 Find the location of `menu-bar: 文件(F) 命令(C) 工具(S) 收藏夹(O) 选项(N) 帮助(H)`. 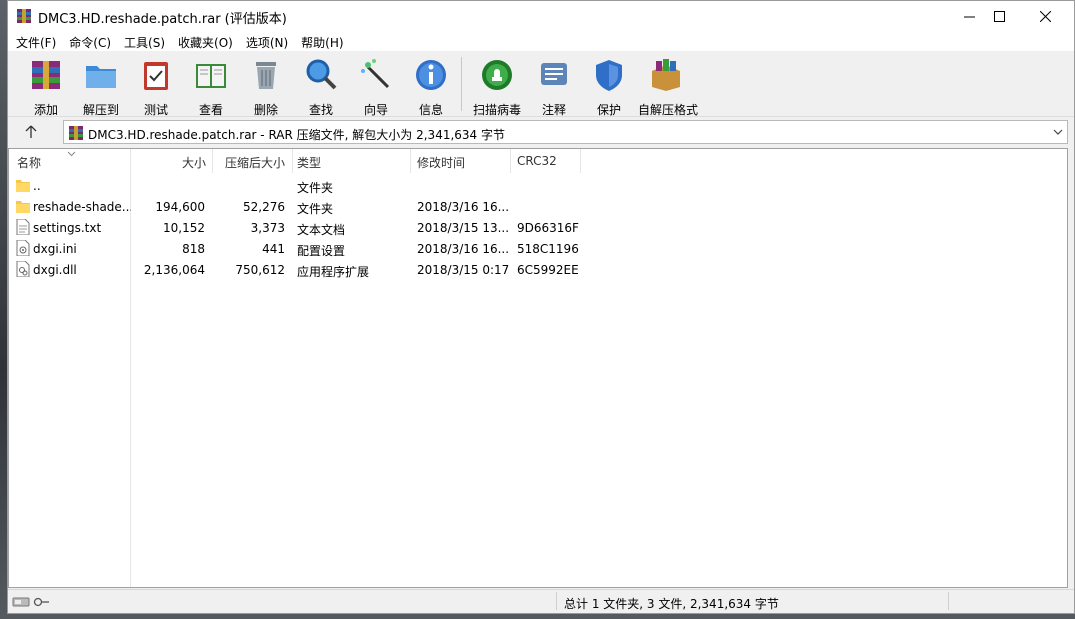

menu-bar: 文件(F) 命令(C) 工具(S) 收藏夹(O) 选项(N) 帮助(H) is located at coordinates (541, 41).